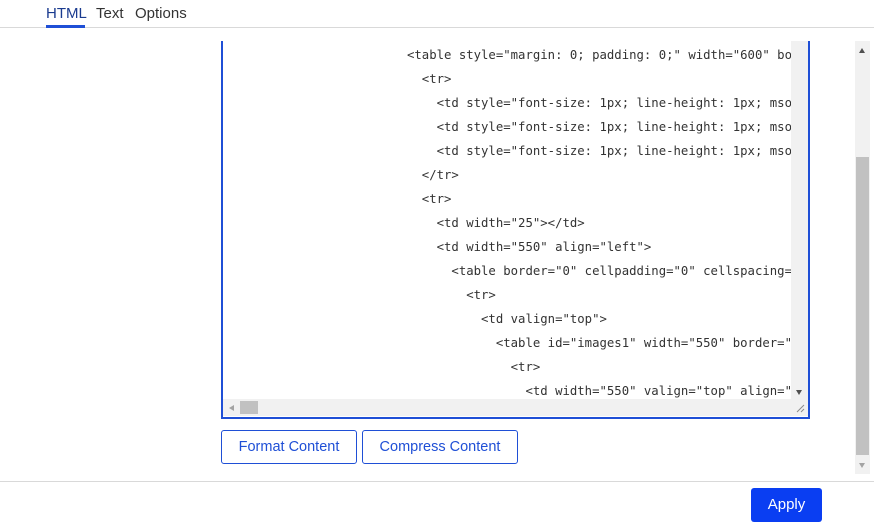  What do you see at coordinates (249, 407) in the screenshot?
I see `horizontal-scroll-thumb` at bounding box center [249, 407].